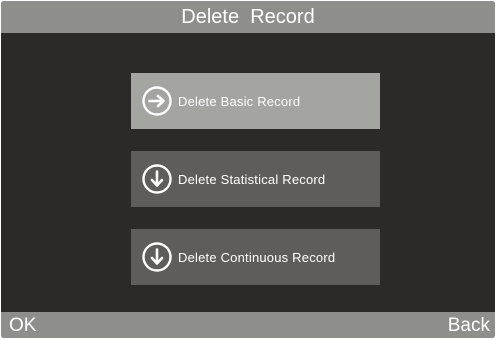 The width and height of the screenshot is (496, 340). I want to click on ok-softkey: OK, so click(22, 325).